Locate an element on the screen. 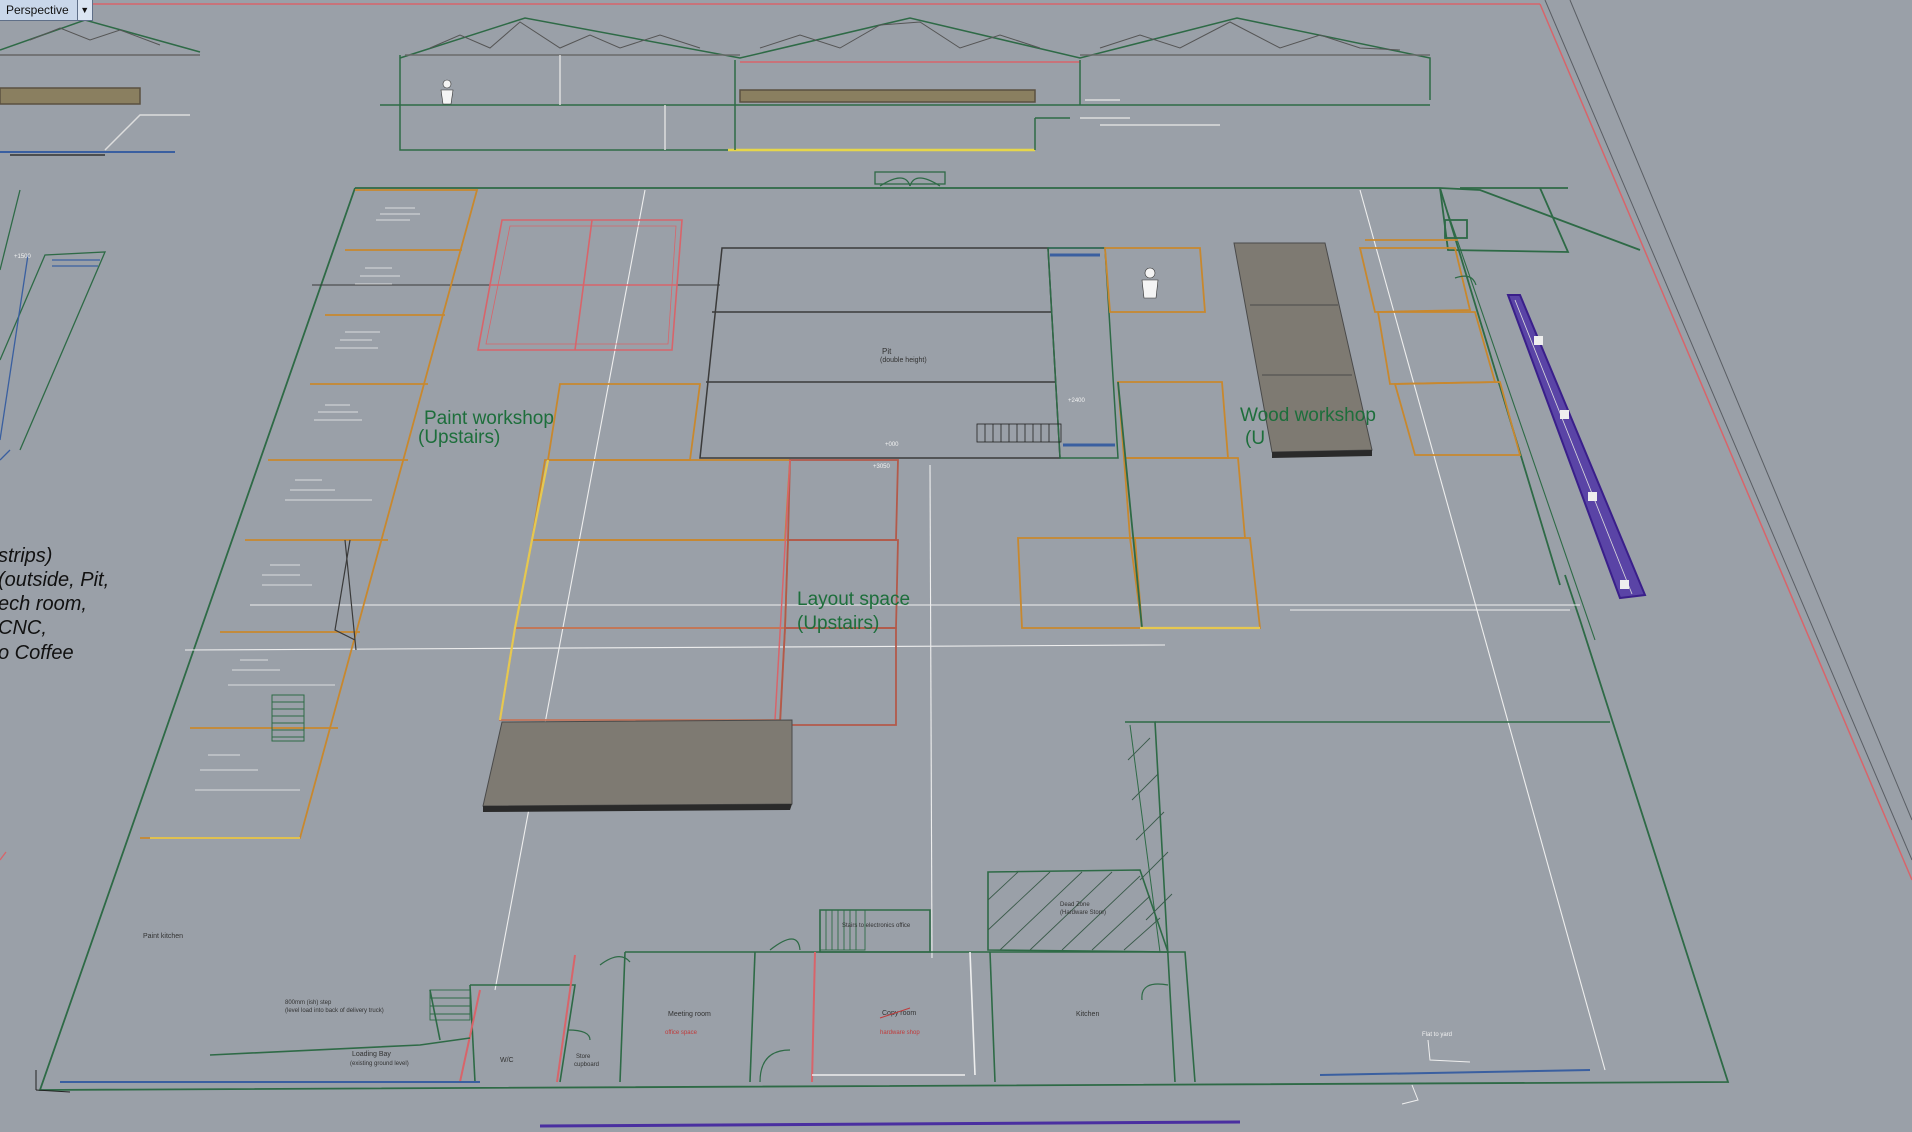 Image resolution: width=1912 pixels, height=1132 pixels. partial-note-line: o Coffee is located at coordinates (37, 653).